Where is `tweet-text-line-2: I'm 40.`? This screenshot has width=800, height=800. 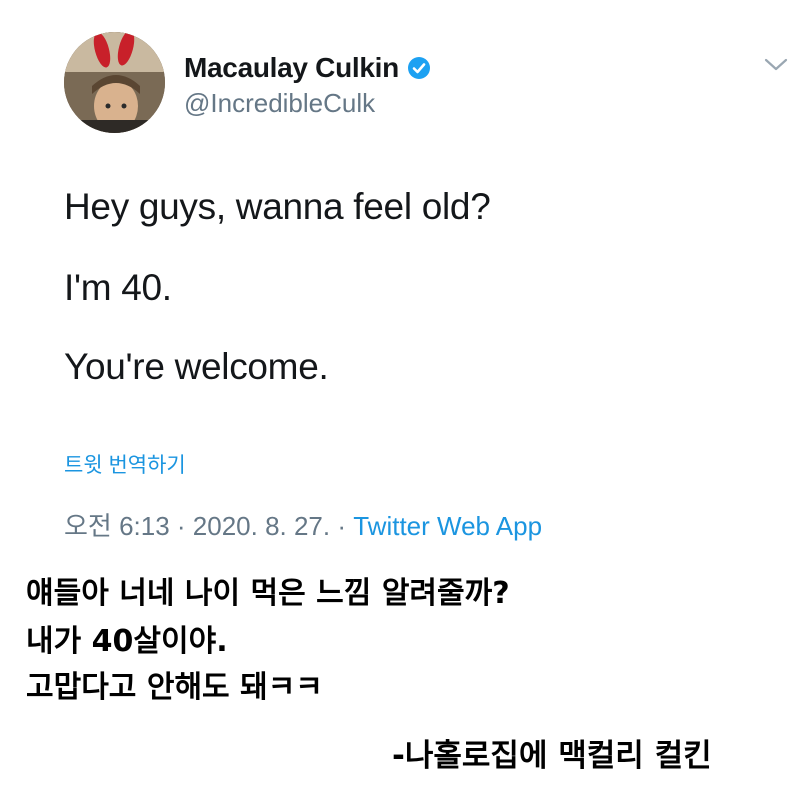
tweet-text-line-2: I'm 40. is located at coordinates (118, 287).